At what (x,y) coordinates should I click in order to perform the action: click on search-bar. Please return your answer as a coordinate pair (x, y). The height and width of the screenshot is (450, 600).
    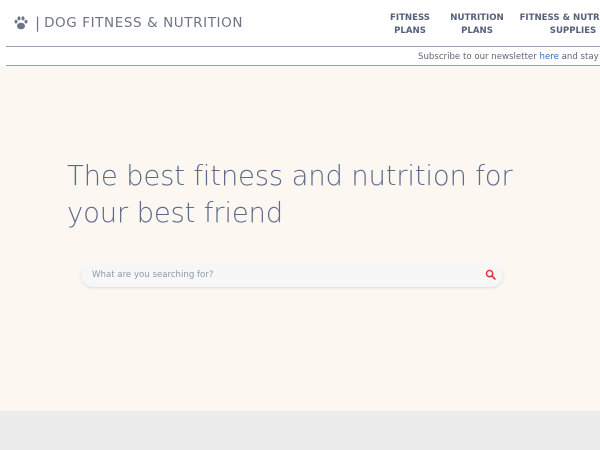
    Looking at the image, I should click on (292, 274).